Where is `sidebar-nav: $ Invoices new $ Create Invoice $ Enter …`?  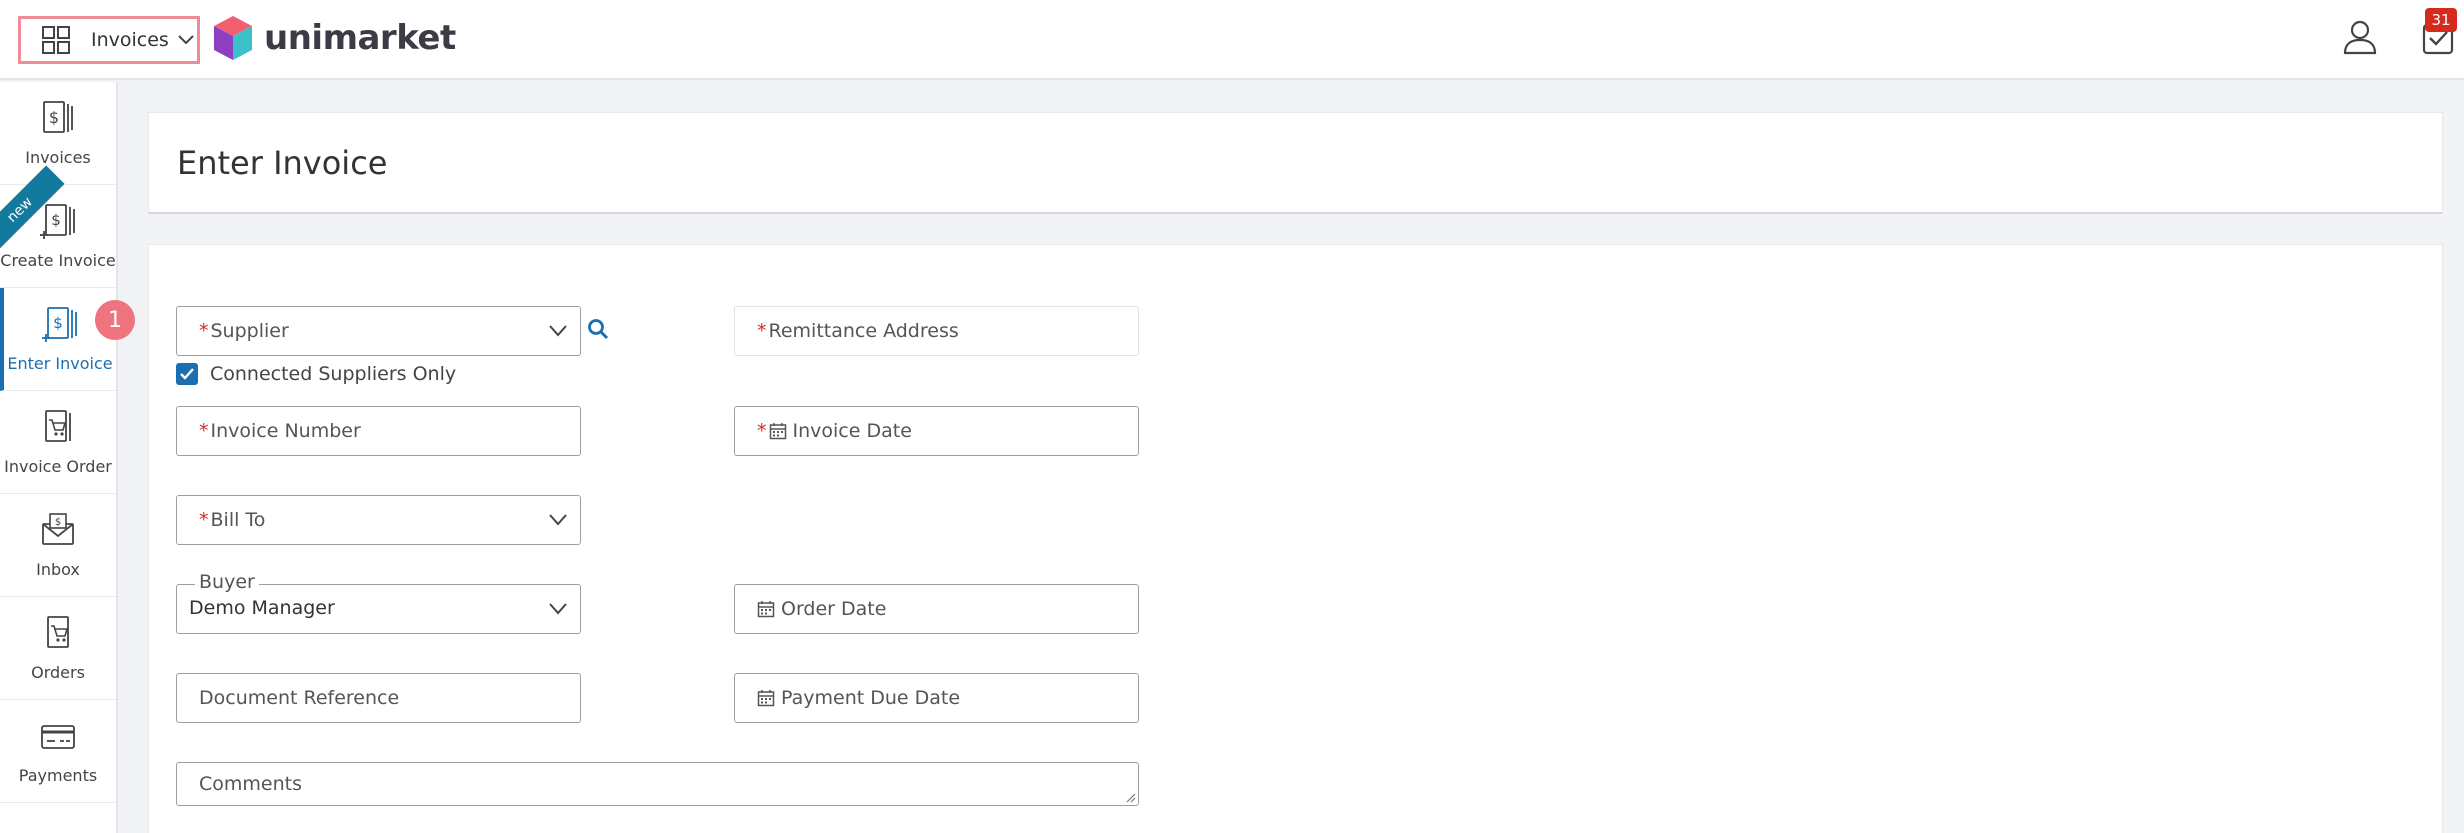
sidebar-nav: $ Invoices new $ Create Invoice $ Enter … is located at coordinates (59, 457).